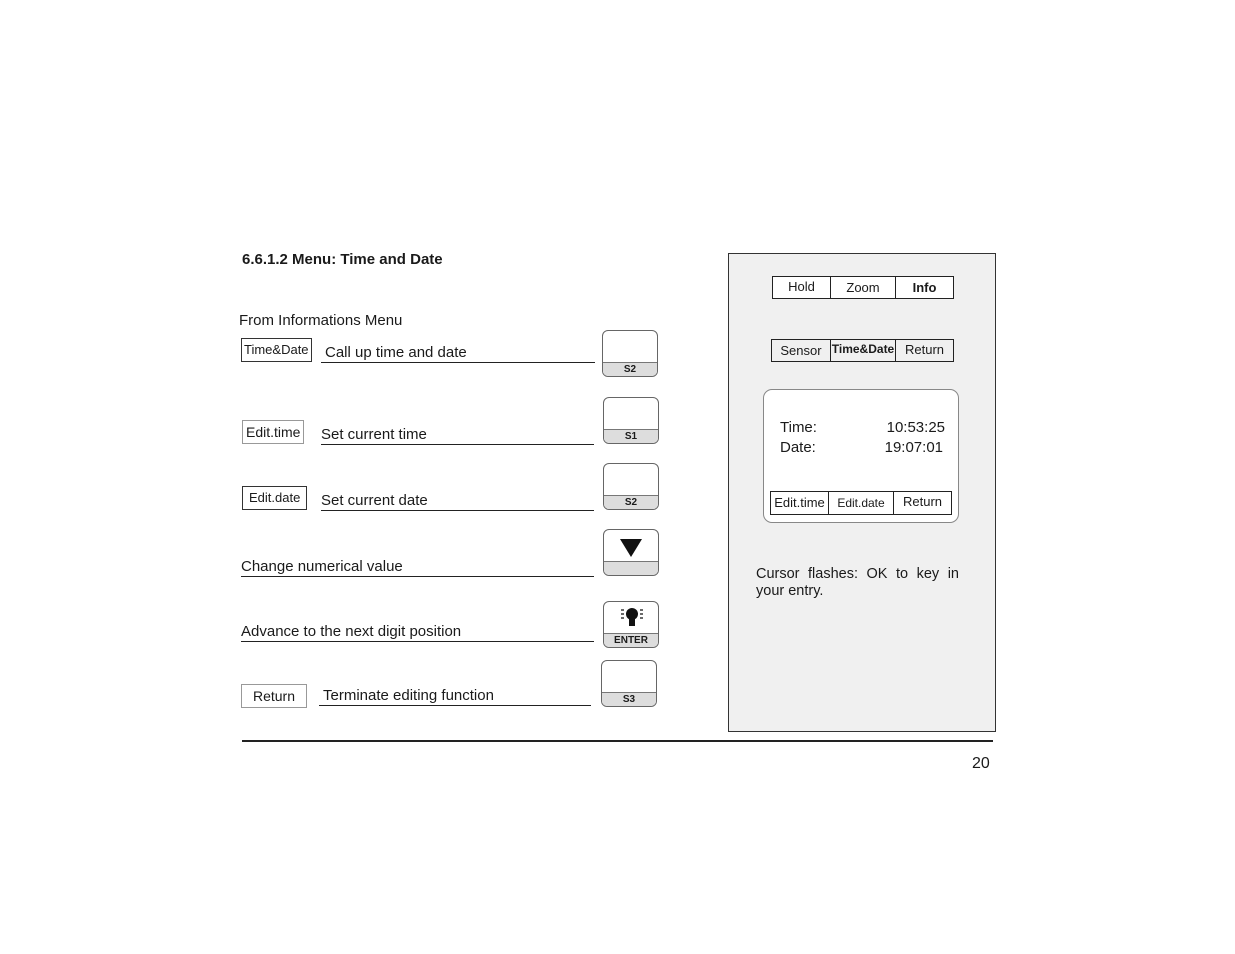 This screenshot has height=954, width=1235. Describe the element at coordinates (629, 683) in the screenshot. I see `key-s3: S3` at that location.